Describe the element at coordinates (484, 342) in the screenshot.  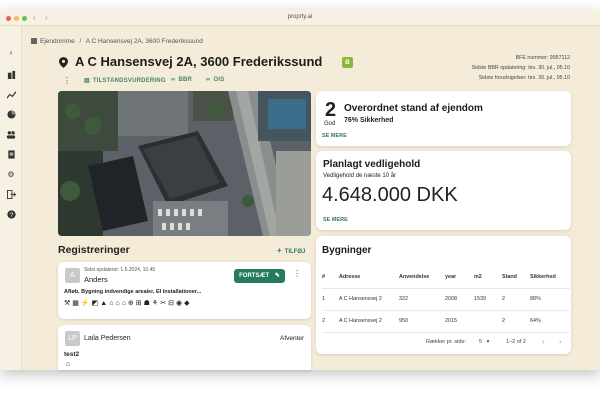
I see `rows-per-page-select: 5 ▾` at that location.